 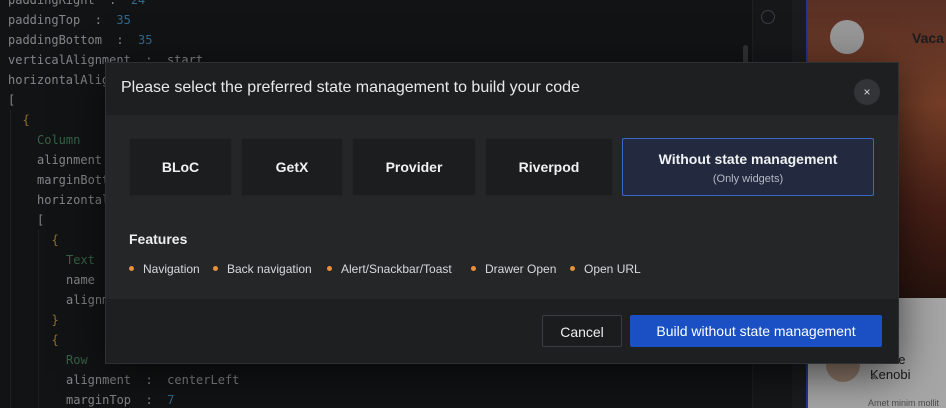 I want to click on option-label: BLoC, so click(x=180, y=167).